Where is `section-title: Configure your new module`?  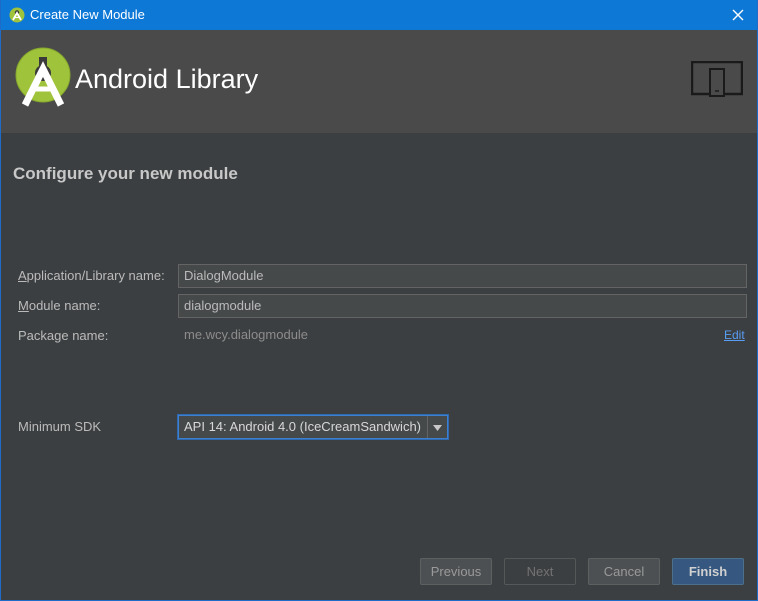
section-title: Configure your new module is located at coordinates (125, 173).